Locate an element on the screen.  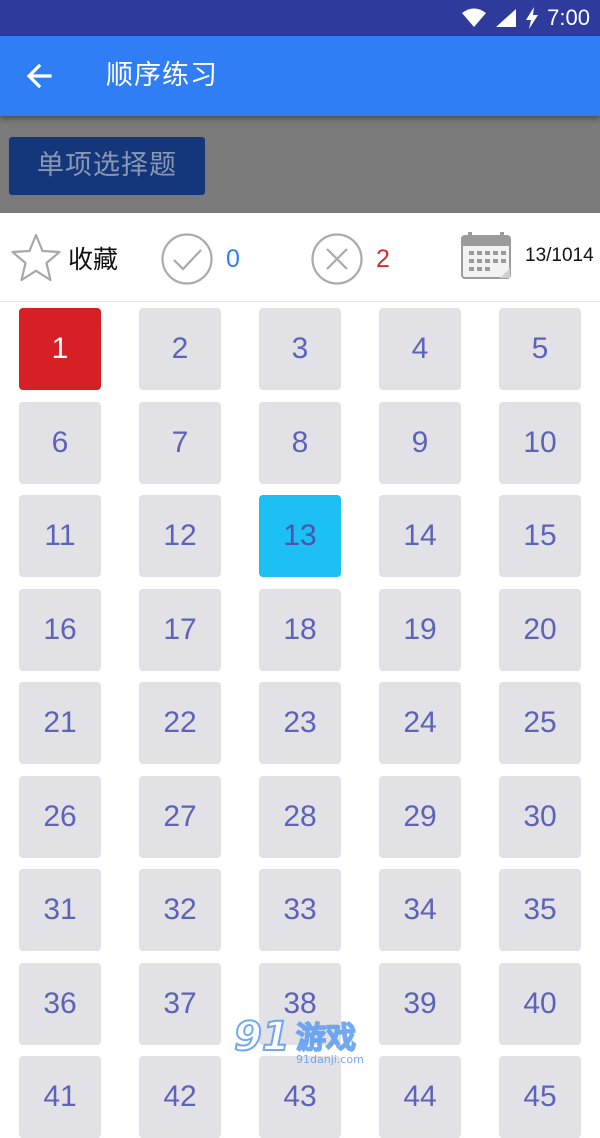
question-cell: 7 is located at coordinates (180, 442).